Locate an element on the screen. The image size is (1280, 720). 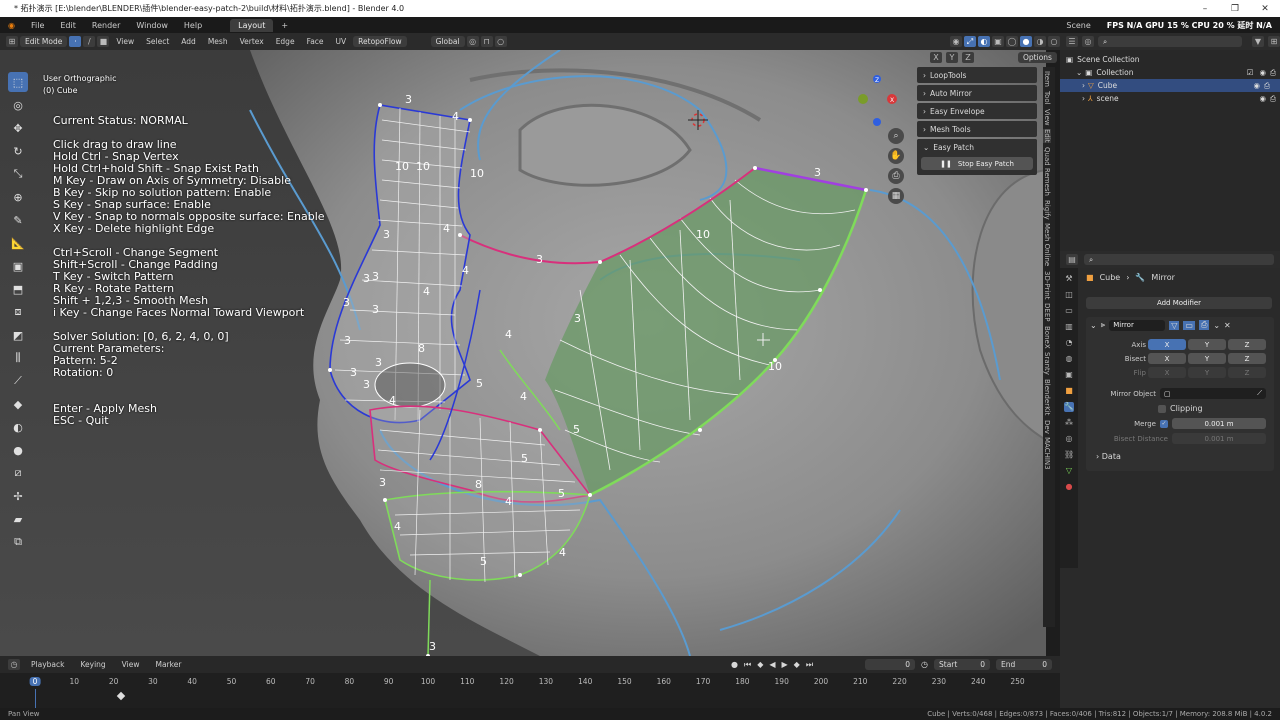
transform-icon: ⊕ is located at coordinates (18, 197).